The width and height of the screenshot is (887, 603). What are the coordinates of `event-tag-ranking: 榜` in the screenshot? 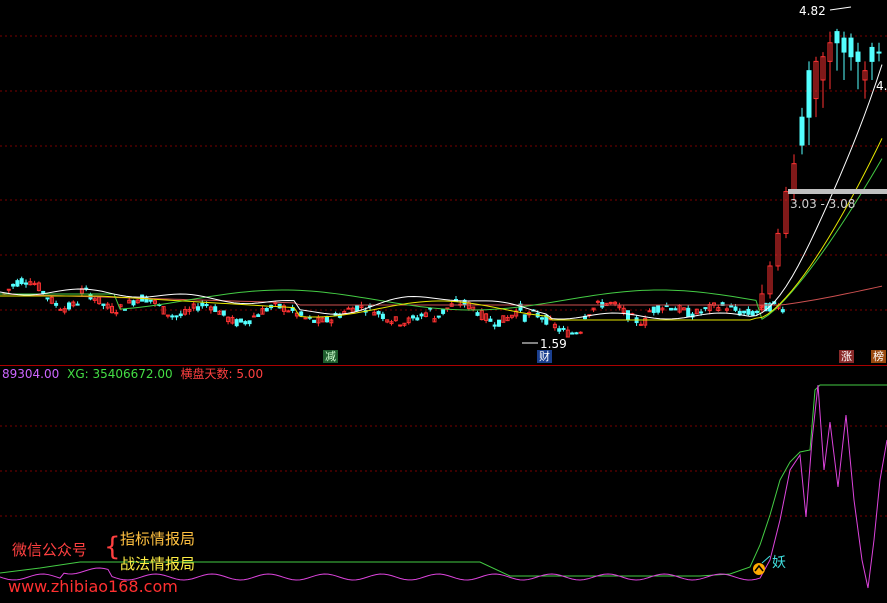 It's located at (878, 356).